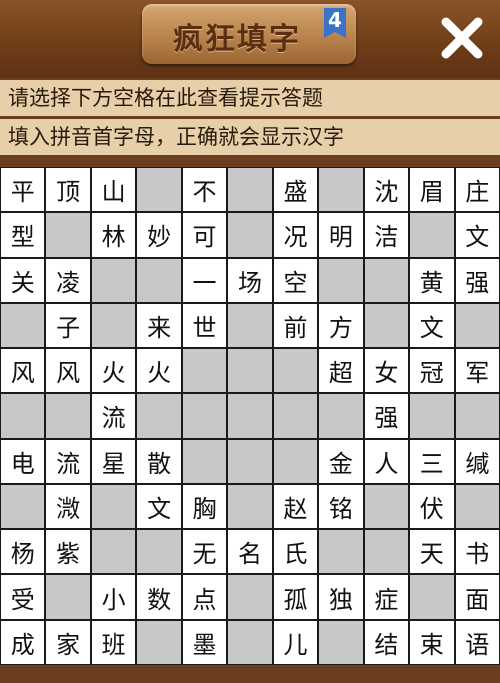  I want to click on grid-cell: 受, so click(23, 597).